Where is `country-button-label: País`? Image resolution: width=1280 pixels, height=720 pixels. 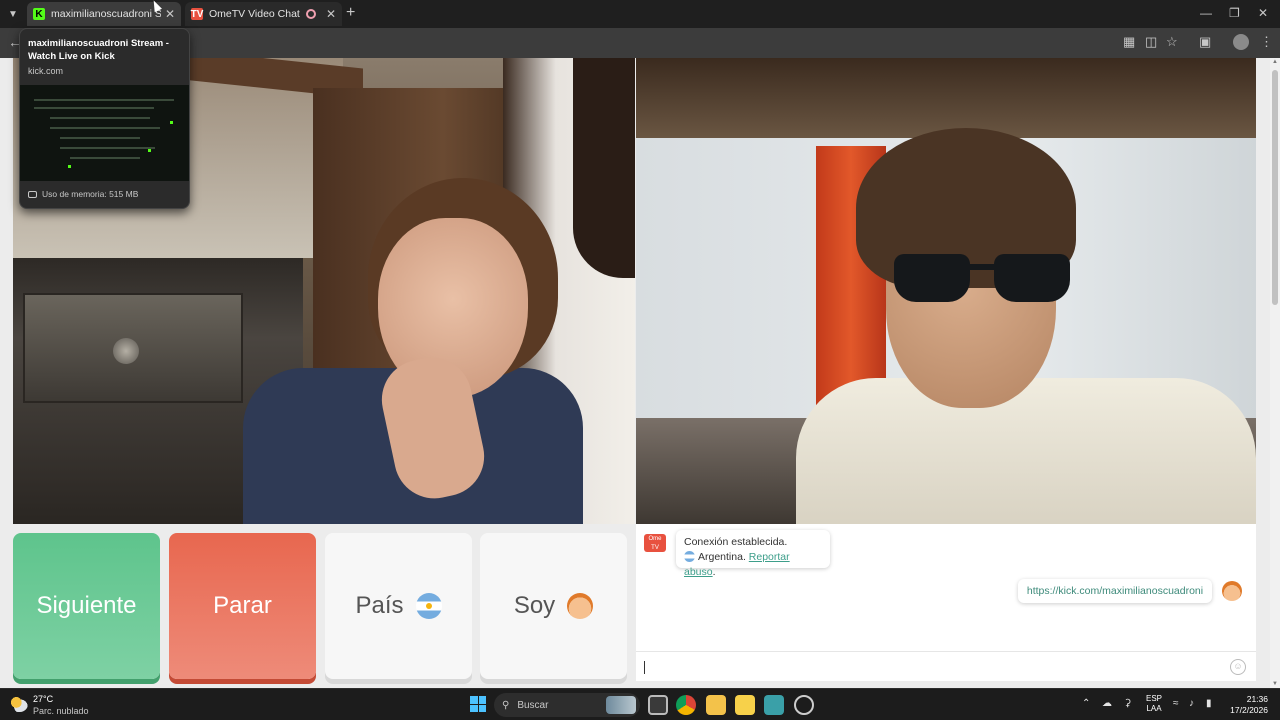
country-button-label: País is located at coordinates (379, 605).